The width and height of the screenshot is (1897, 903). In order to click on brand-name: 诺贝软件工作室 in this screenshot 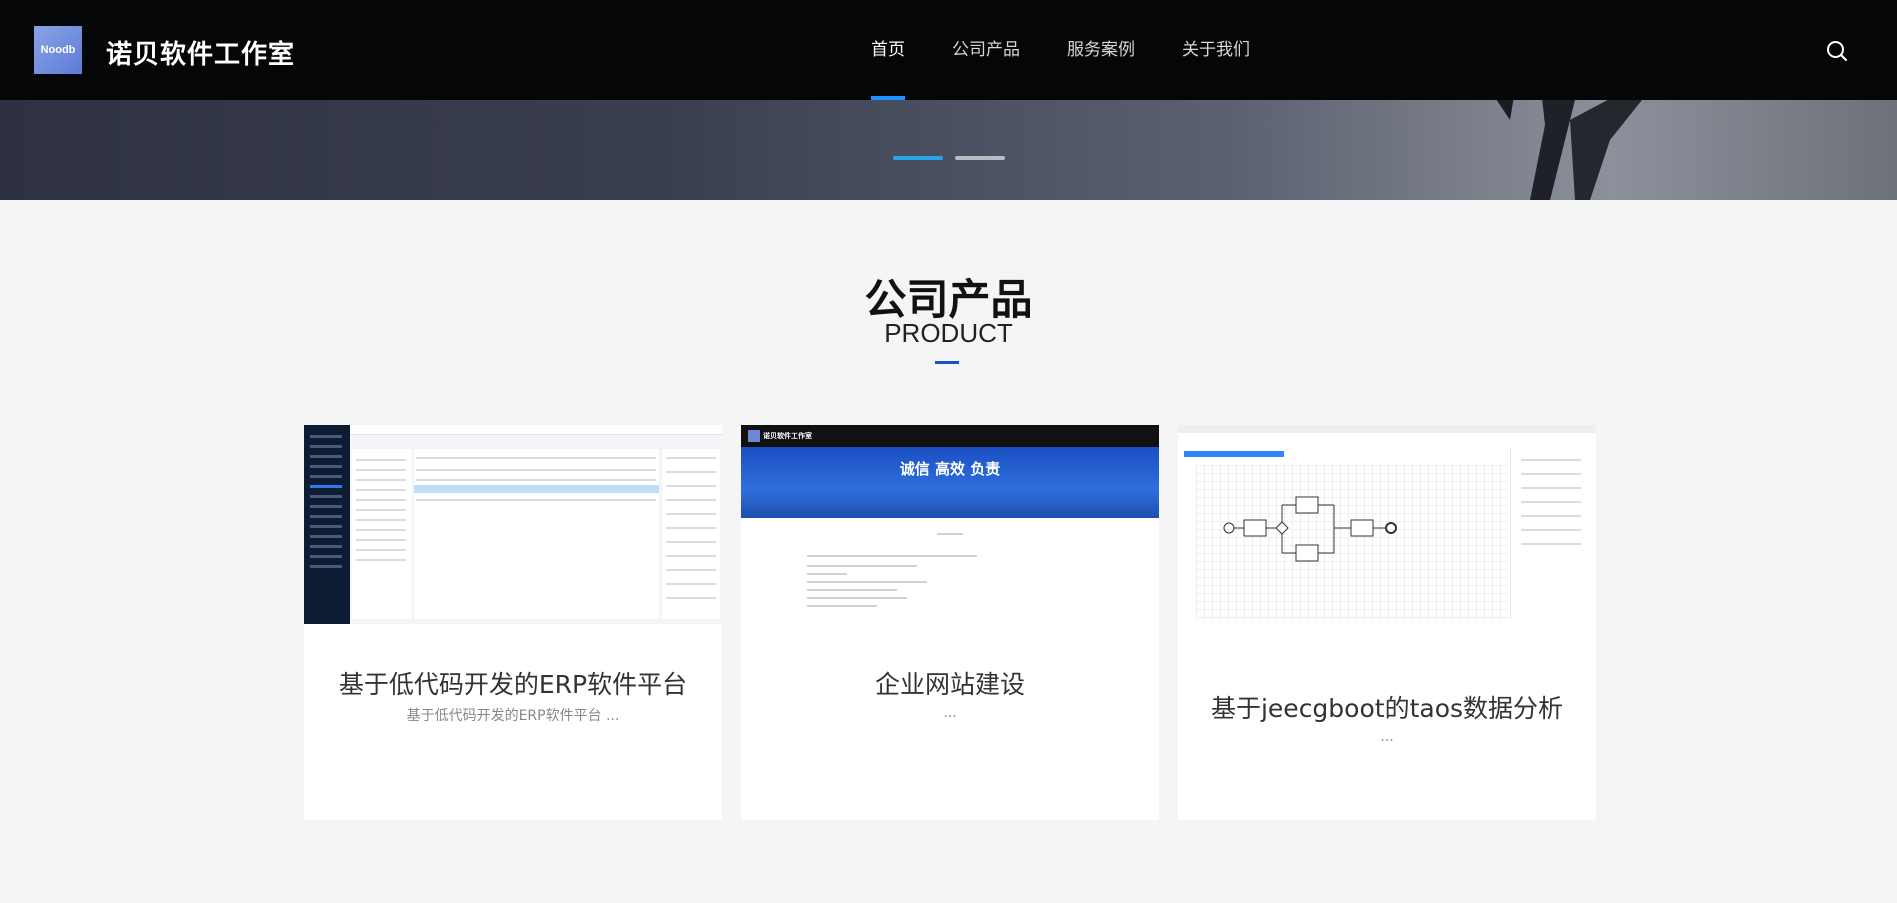, I will do `click(200, 52)`.